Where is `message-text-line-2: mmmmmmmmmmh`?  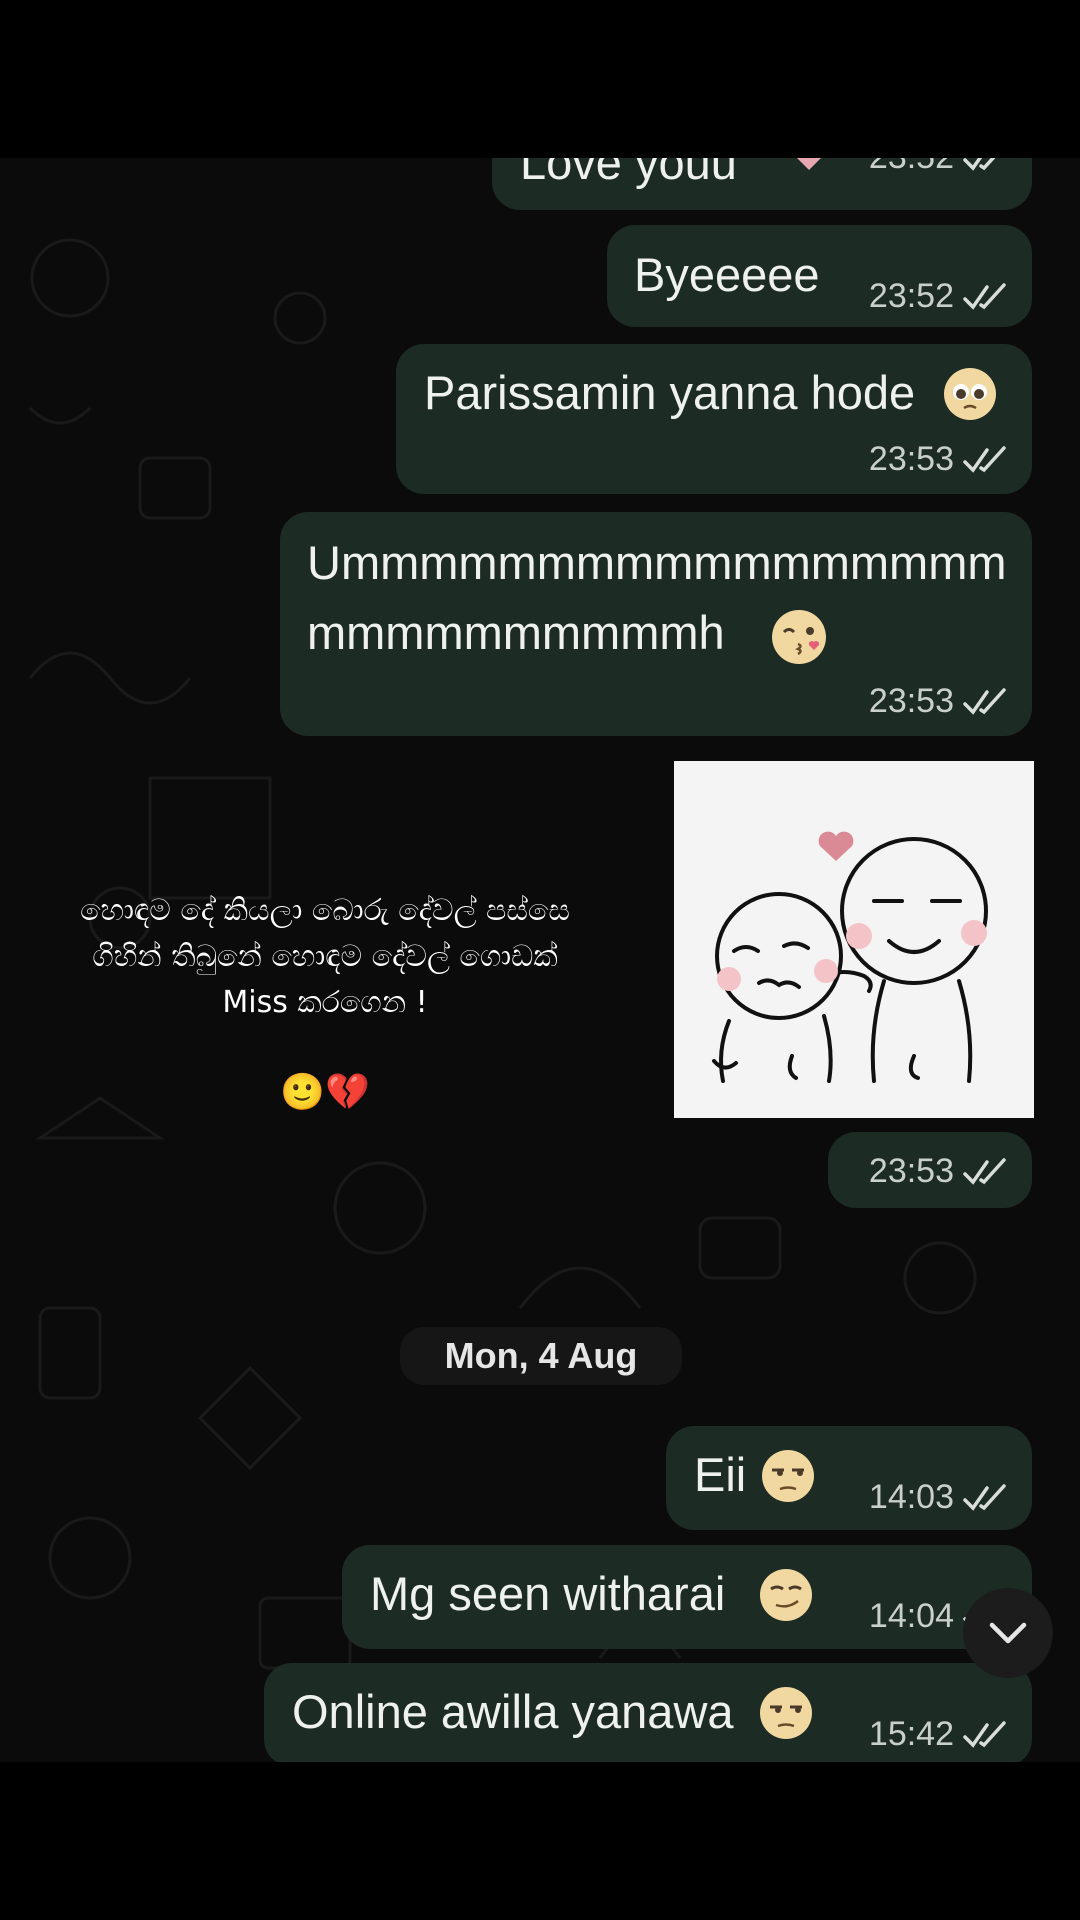
message-text-line-2: mmmmmmmmmmh is located at coordinates (516, 632).